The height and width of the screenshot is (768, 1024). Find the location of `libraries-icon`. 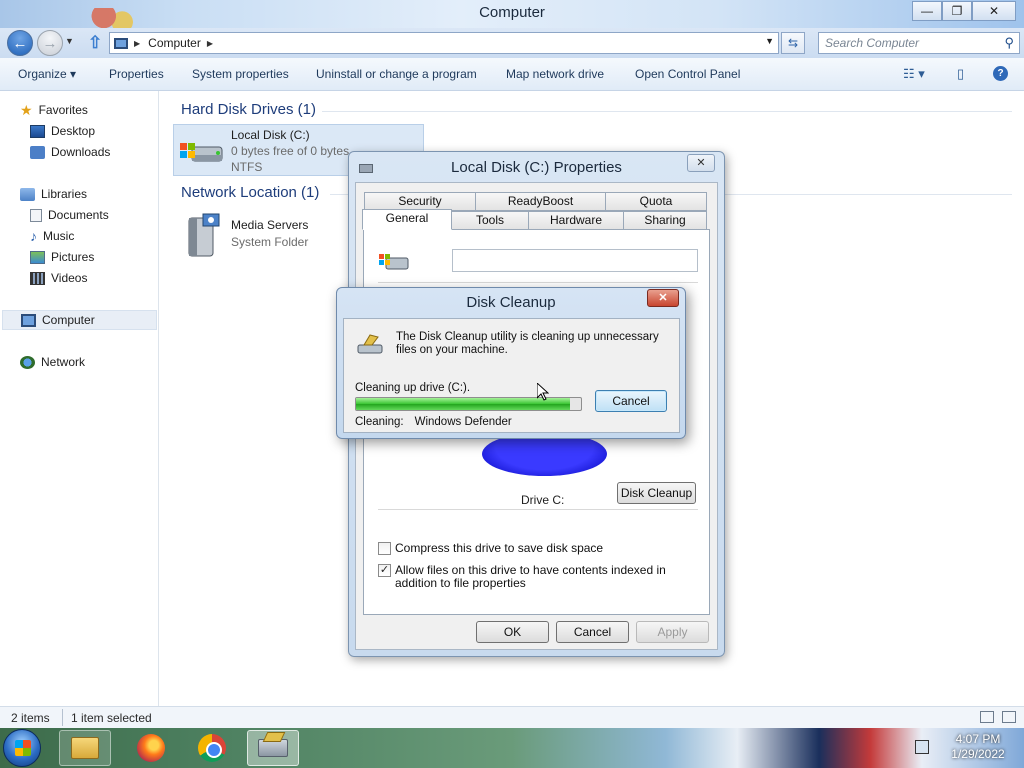

libraries-icon is located at coordinates (27, 194).